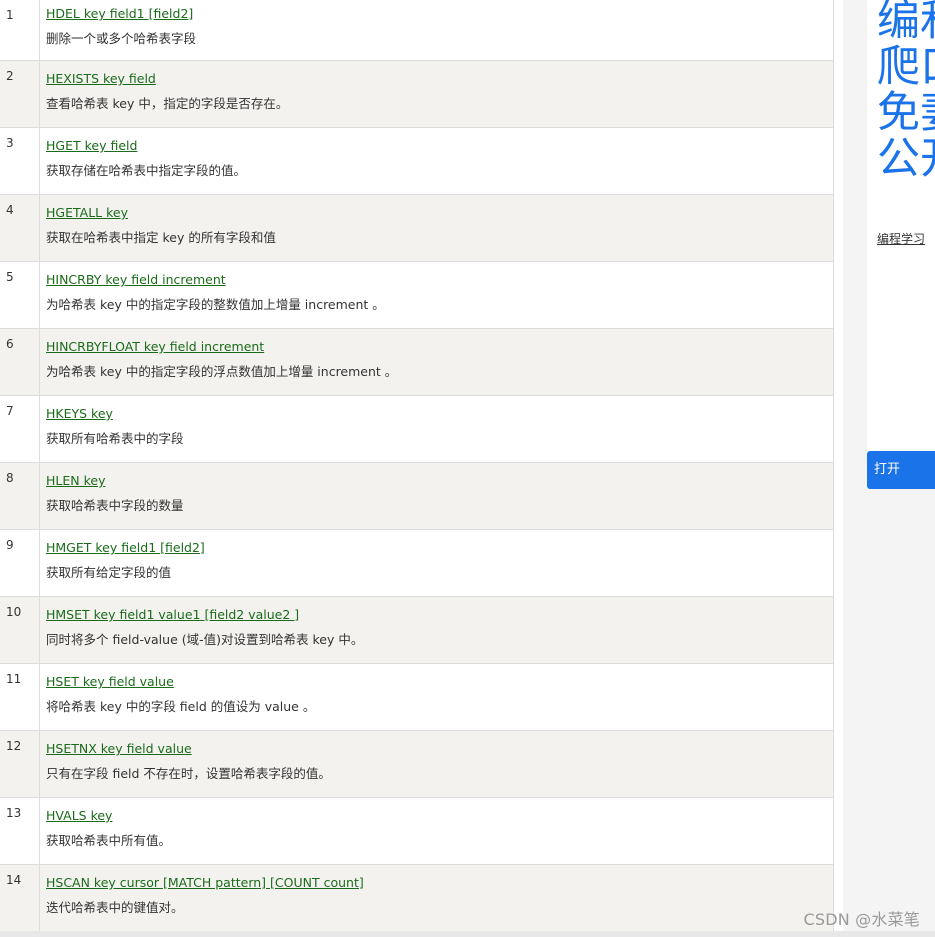 Image resolution: width=935 pixels, height=937 pixels. Describe the element at coordinates (20, 630) in the screenshot. I see `row-number: 10` at that location.